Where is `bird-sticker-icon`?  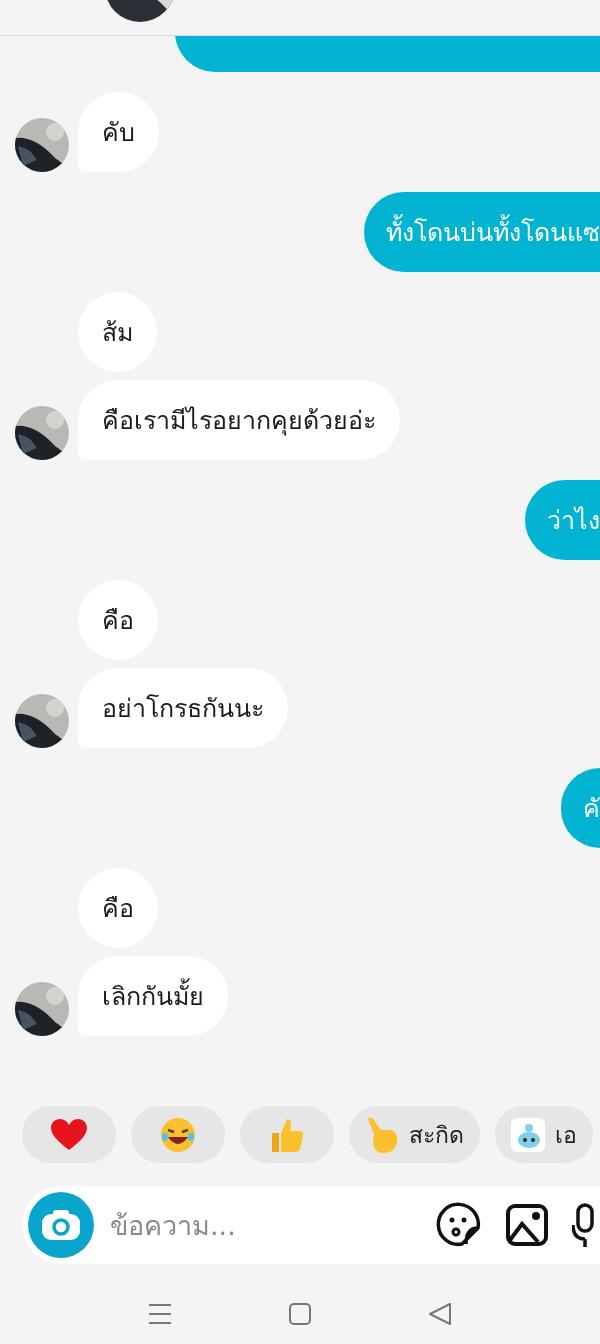 bird-sticker-icon is located at coordinates (528, 1134).